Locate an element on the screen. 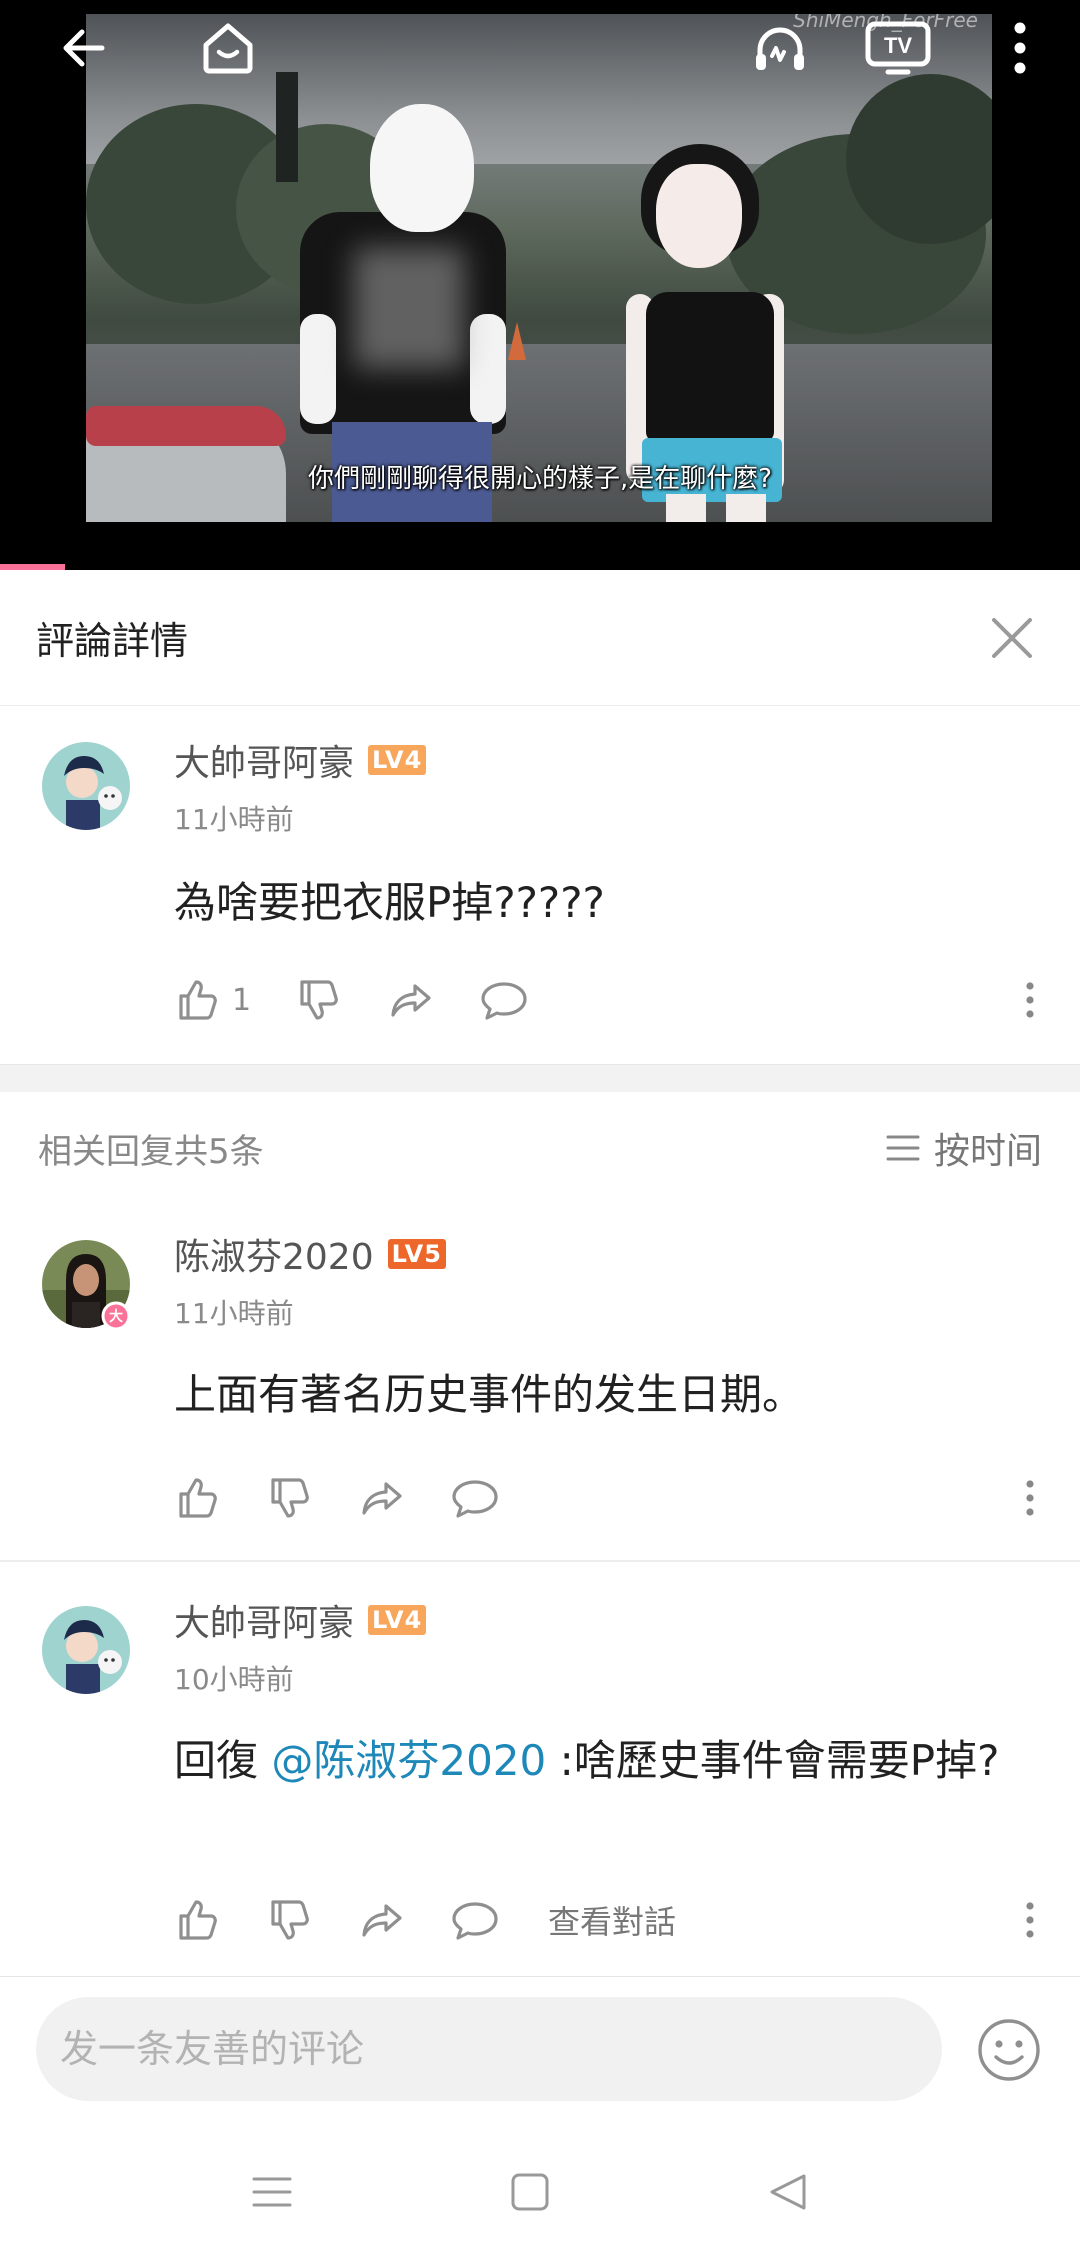  tv-cast-icon: TV is located at coordinates (898, 48).